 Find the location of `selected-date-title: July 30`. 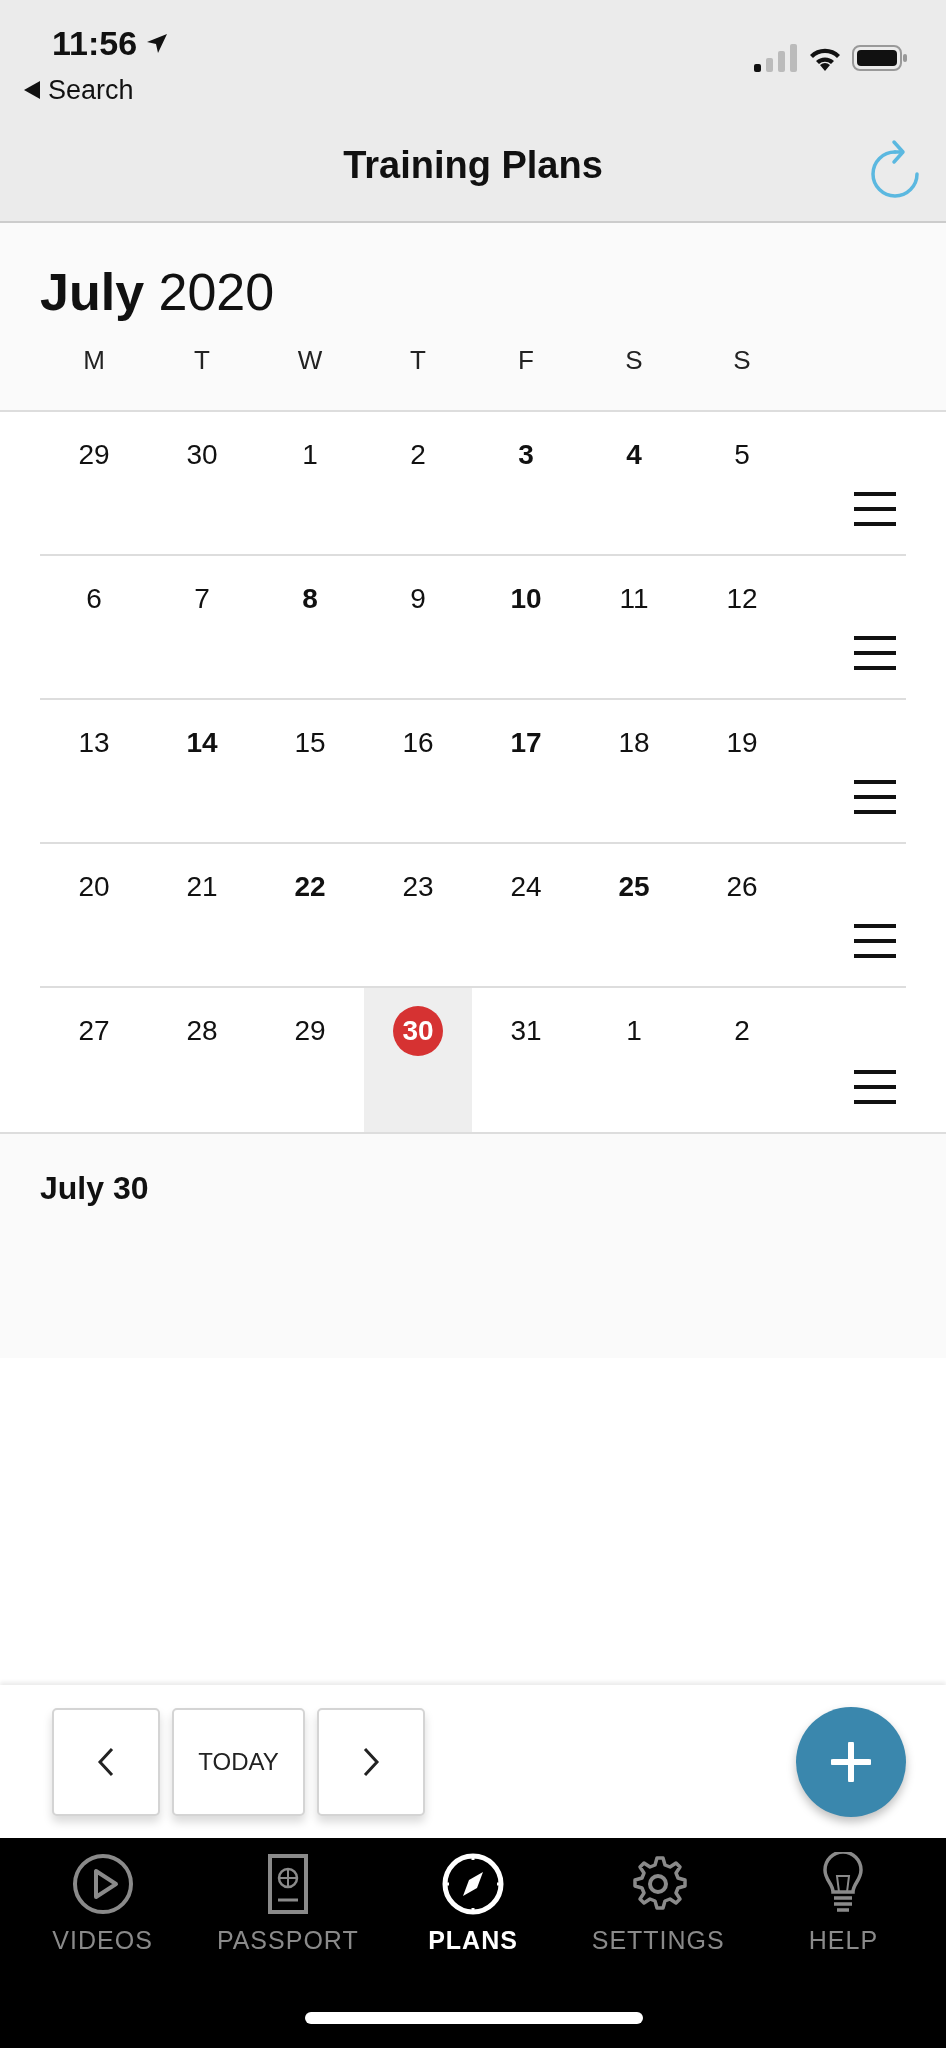

selected-date-title: July 30 is located at coordinates (94, 1188).